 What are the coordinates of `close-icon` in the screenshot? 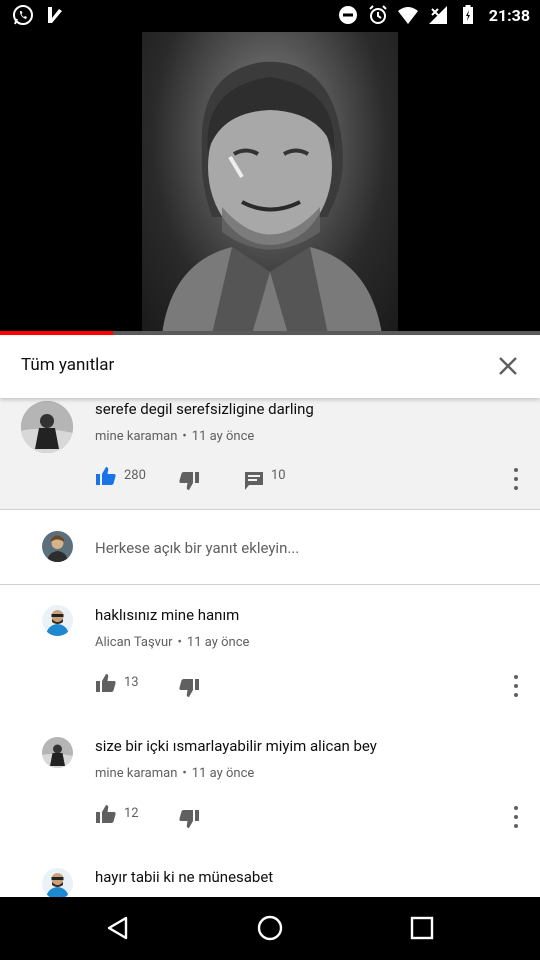 It's located at (508, 366).